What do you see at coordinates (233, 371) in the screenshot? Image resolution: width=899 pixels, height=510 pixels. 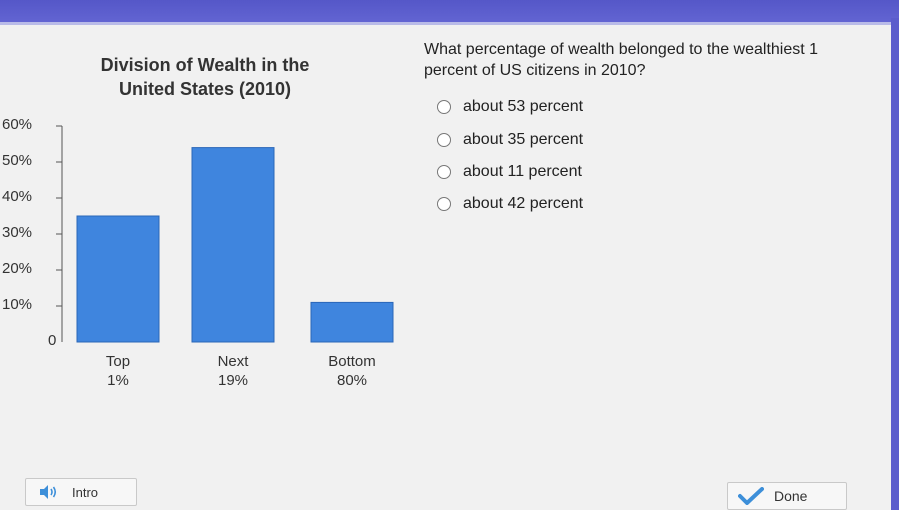 I see `x-tick-label: Next 19%` at bounding box center [233, 371].